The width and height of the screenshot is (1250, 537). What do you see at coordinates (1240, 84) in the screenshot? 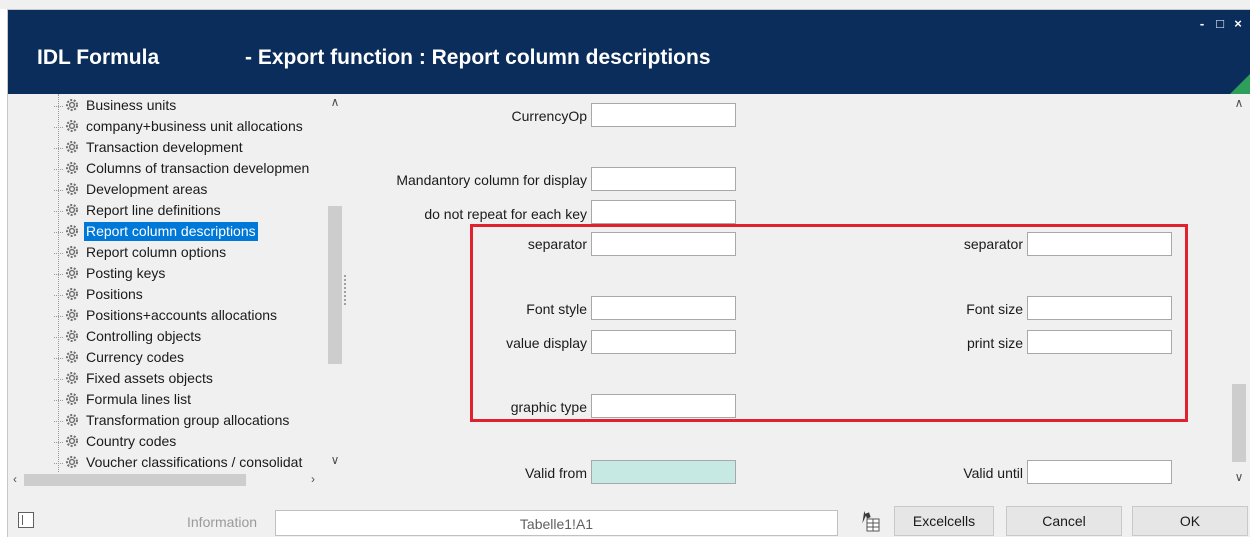
I see `corner-accent` at bounding box center [1240, 84].